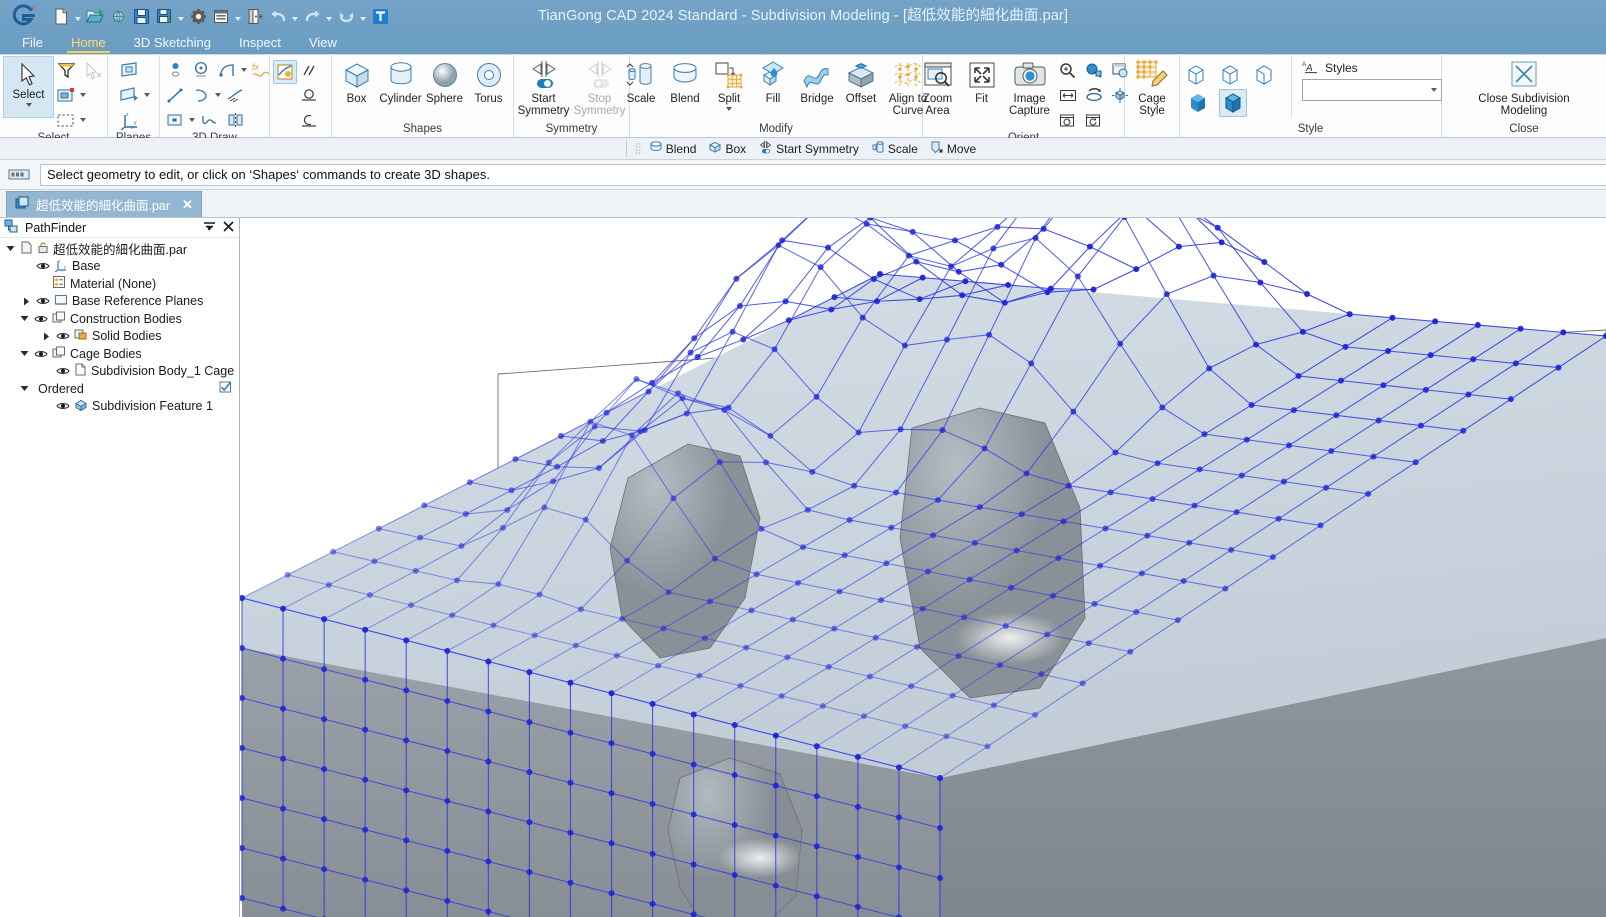 The width and height of the screenshot is (1606, 917). I want to click on coordinate-system-icon: zyx, so click(130, 120).